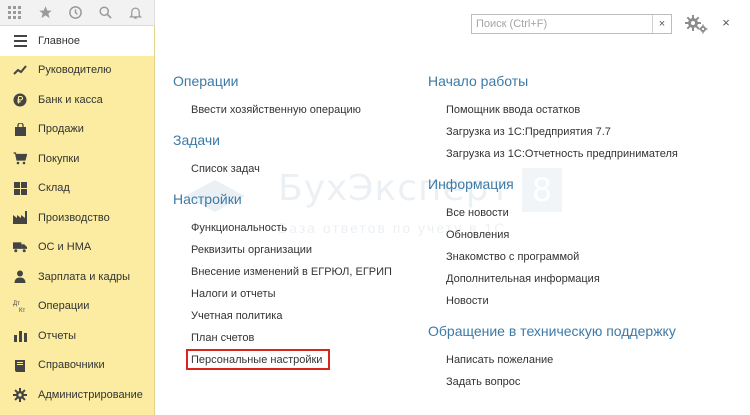 The width and height of the screenshot is (750, 415). Describe the element at coordinates (59, 158) in the screenshot. I see `sidebar-item-label: Покупки` at that location.